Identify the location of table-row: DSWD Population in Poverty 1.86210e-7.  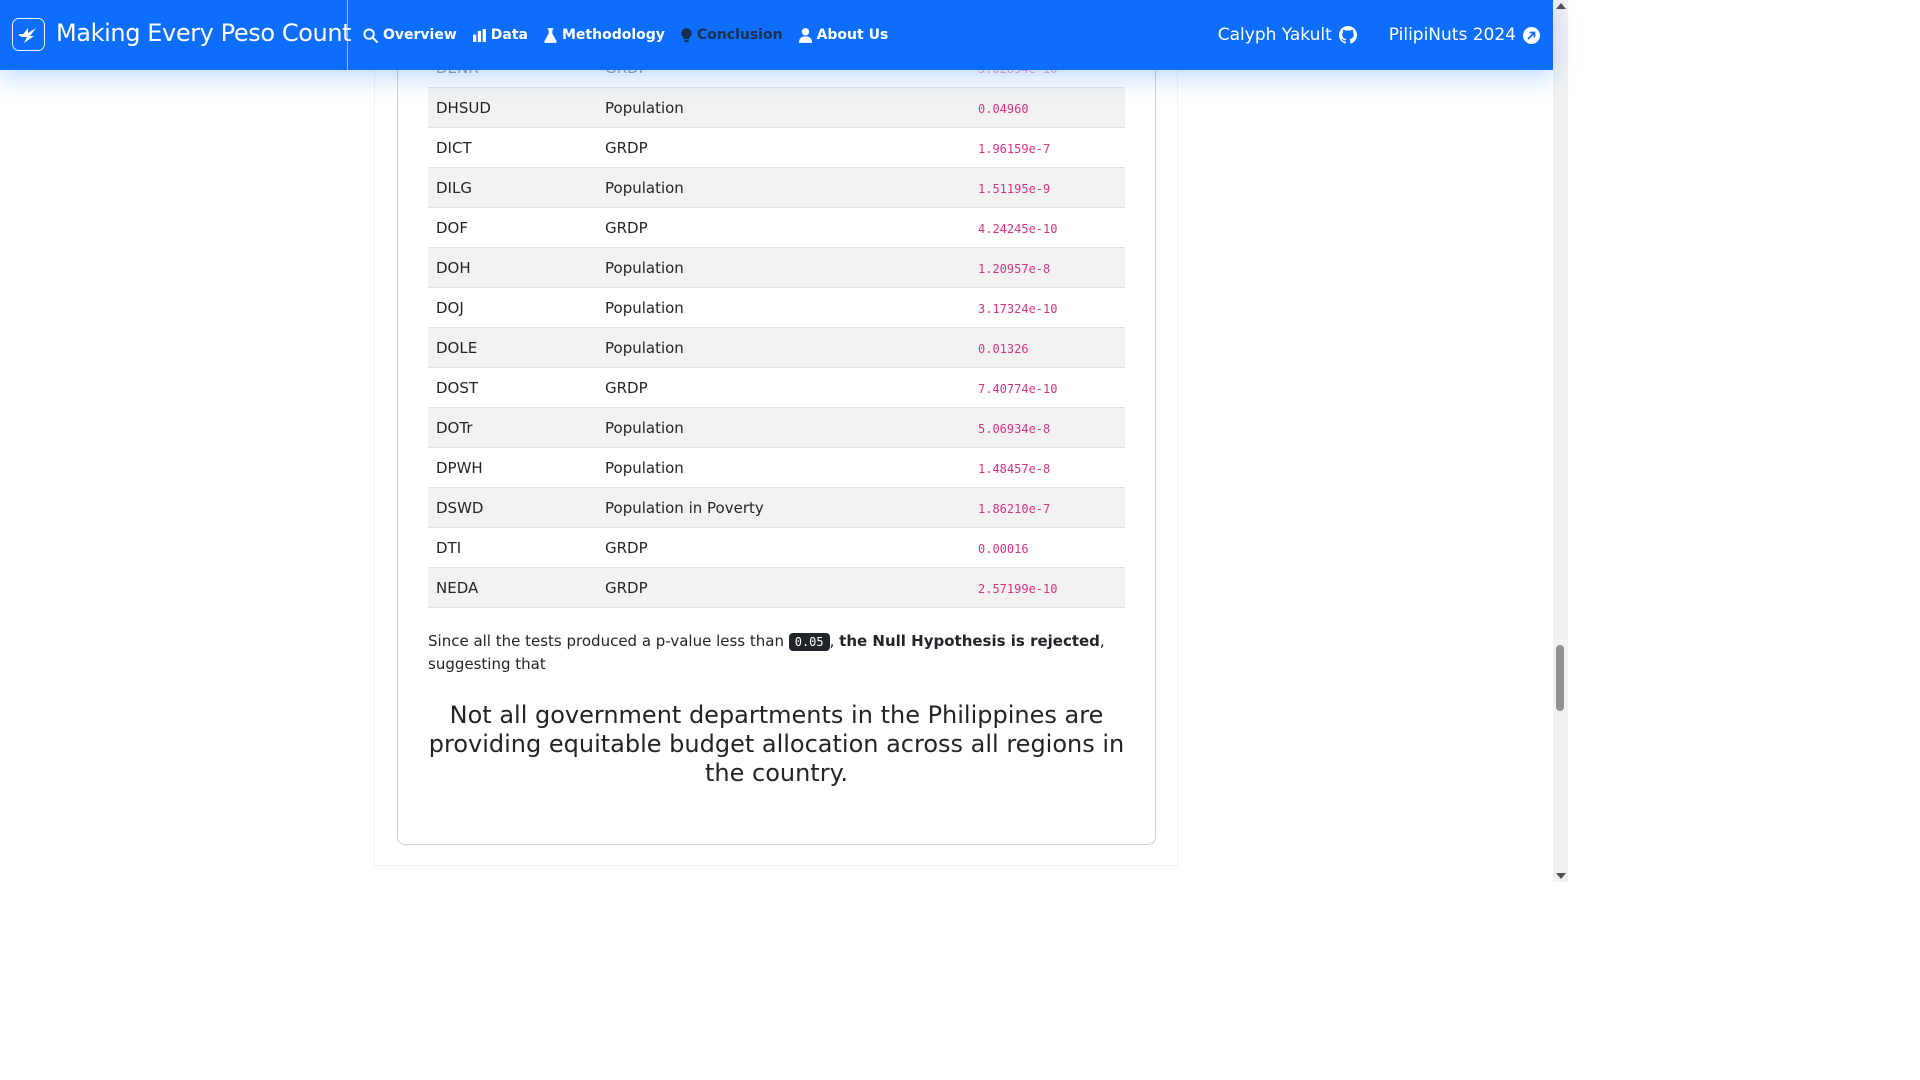
(776, 507).